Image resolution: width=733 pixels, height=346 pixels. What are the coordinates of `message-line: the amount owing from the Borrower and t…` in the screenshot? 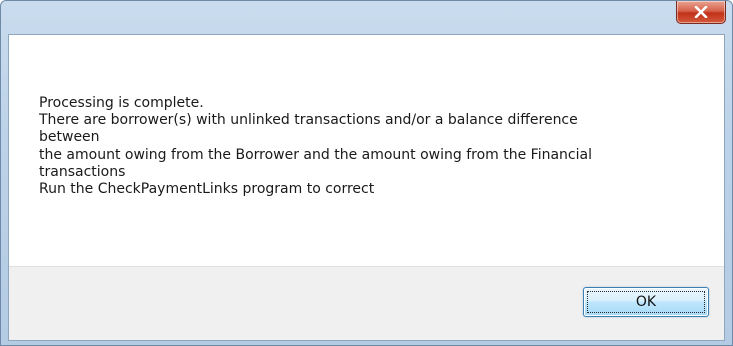 It's located at (315, 154).